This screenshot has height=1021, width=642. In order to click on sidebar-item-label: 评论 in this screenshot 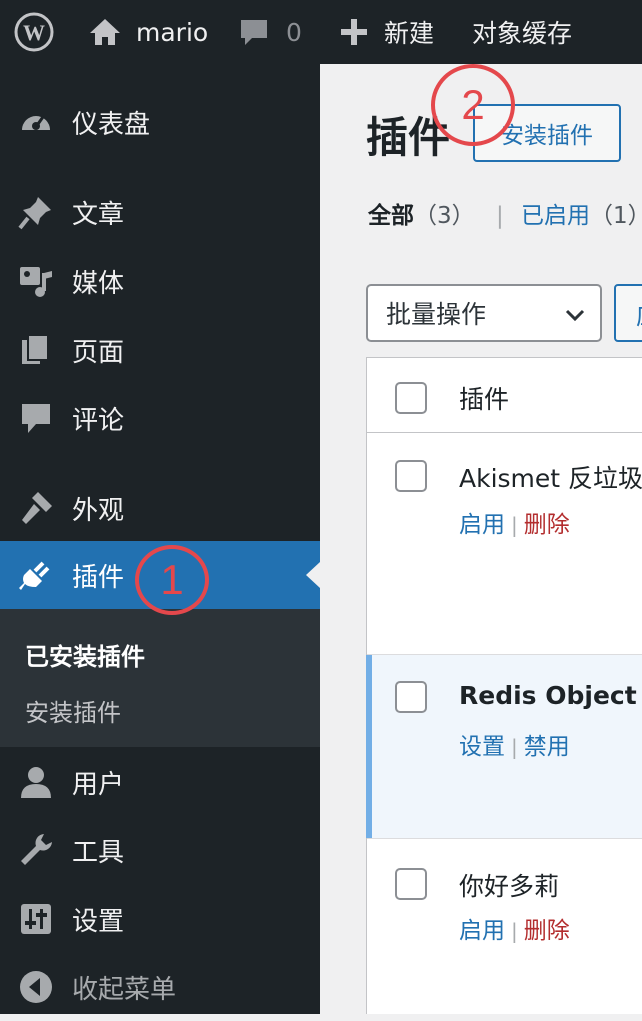, I will do `click(98, 420)`.